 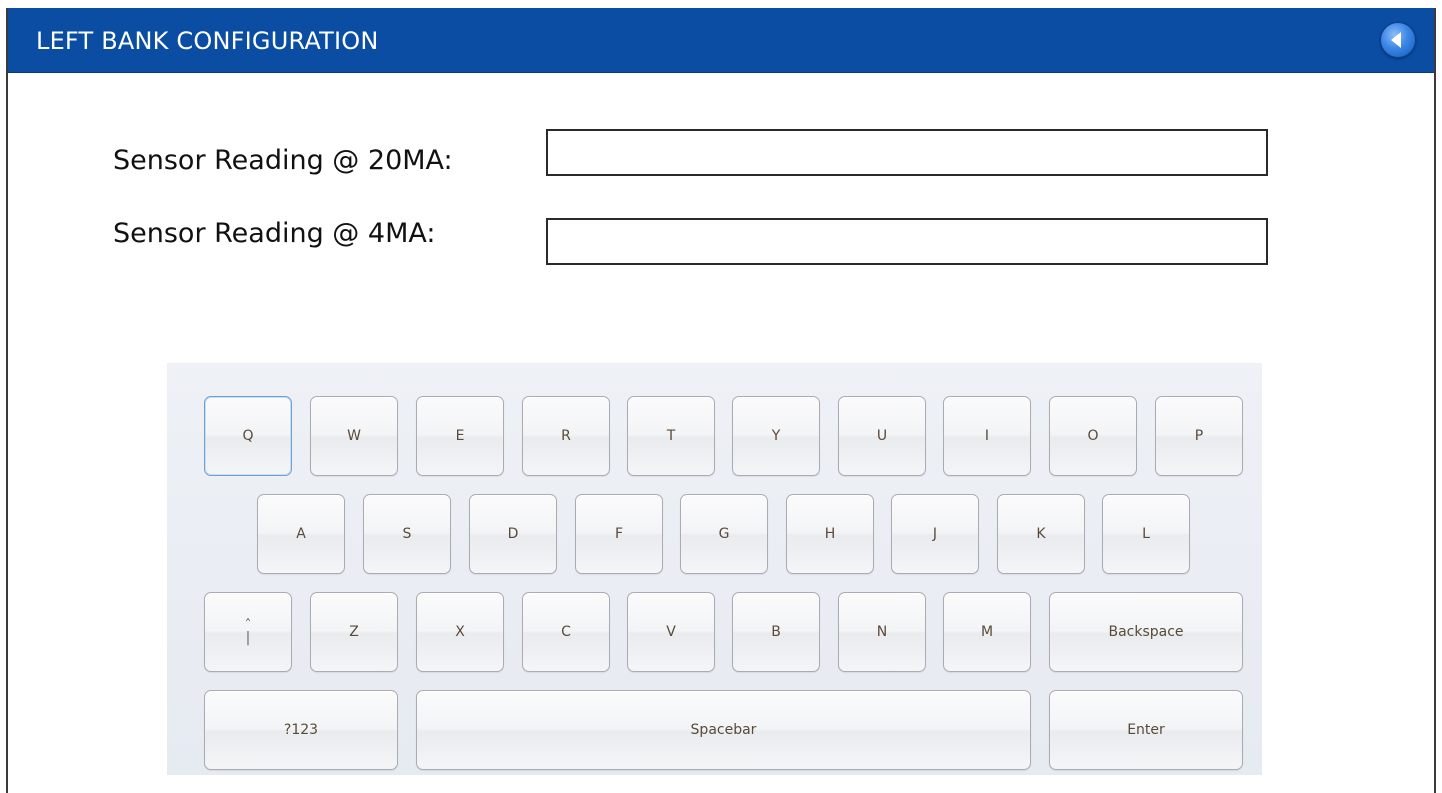 What do you see at coordinates (619, 534) in the screenshot?
I see `key-f: F` at bounding box center [619, 534].